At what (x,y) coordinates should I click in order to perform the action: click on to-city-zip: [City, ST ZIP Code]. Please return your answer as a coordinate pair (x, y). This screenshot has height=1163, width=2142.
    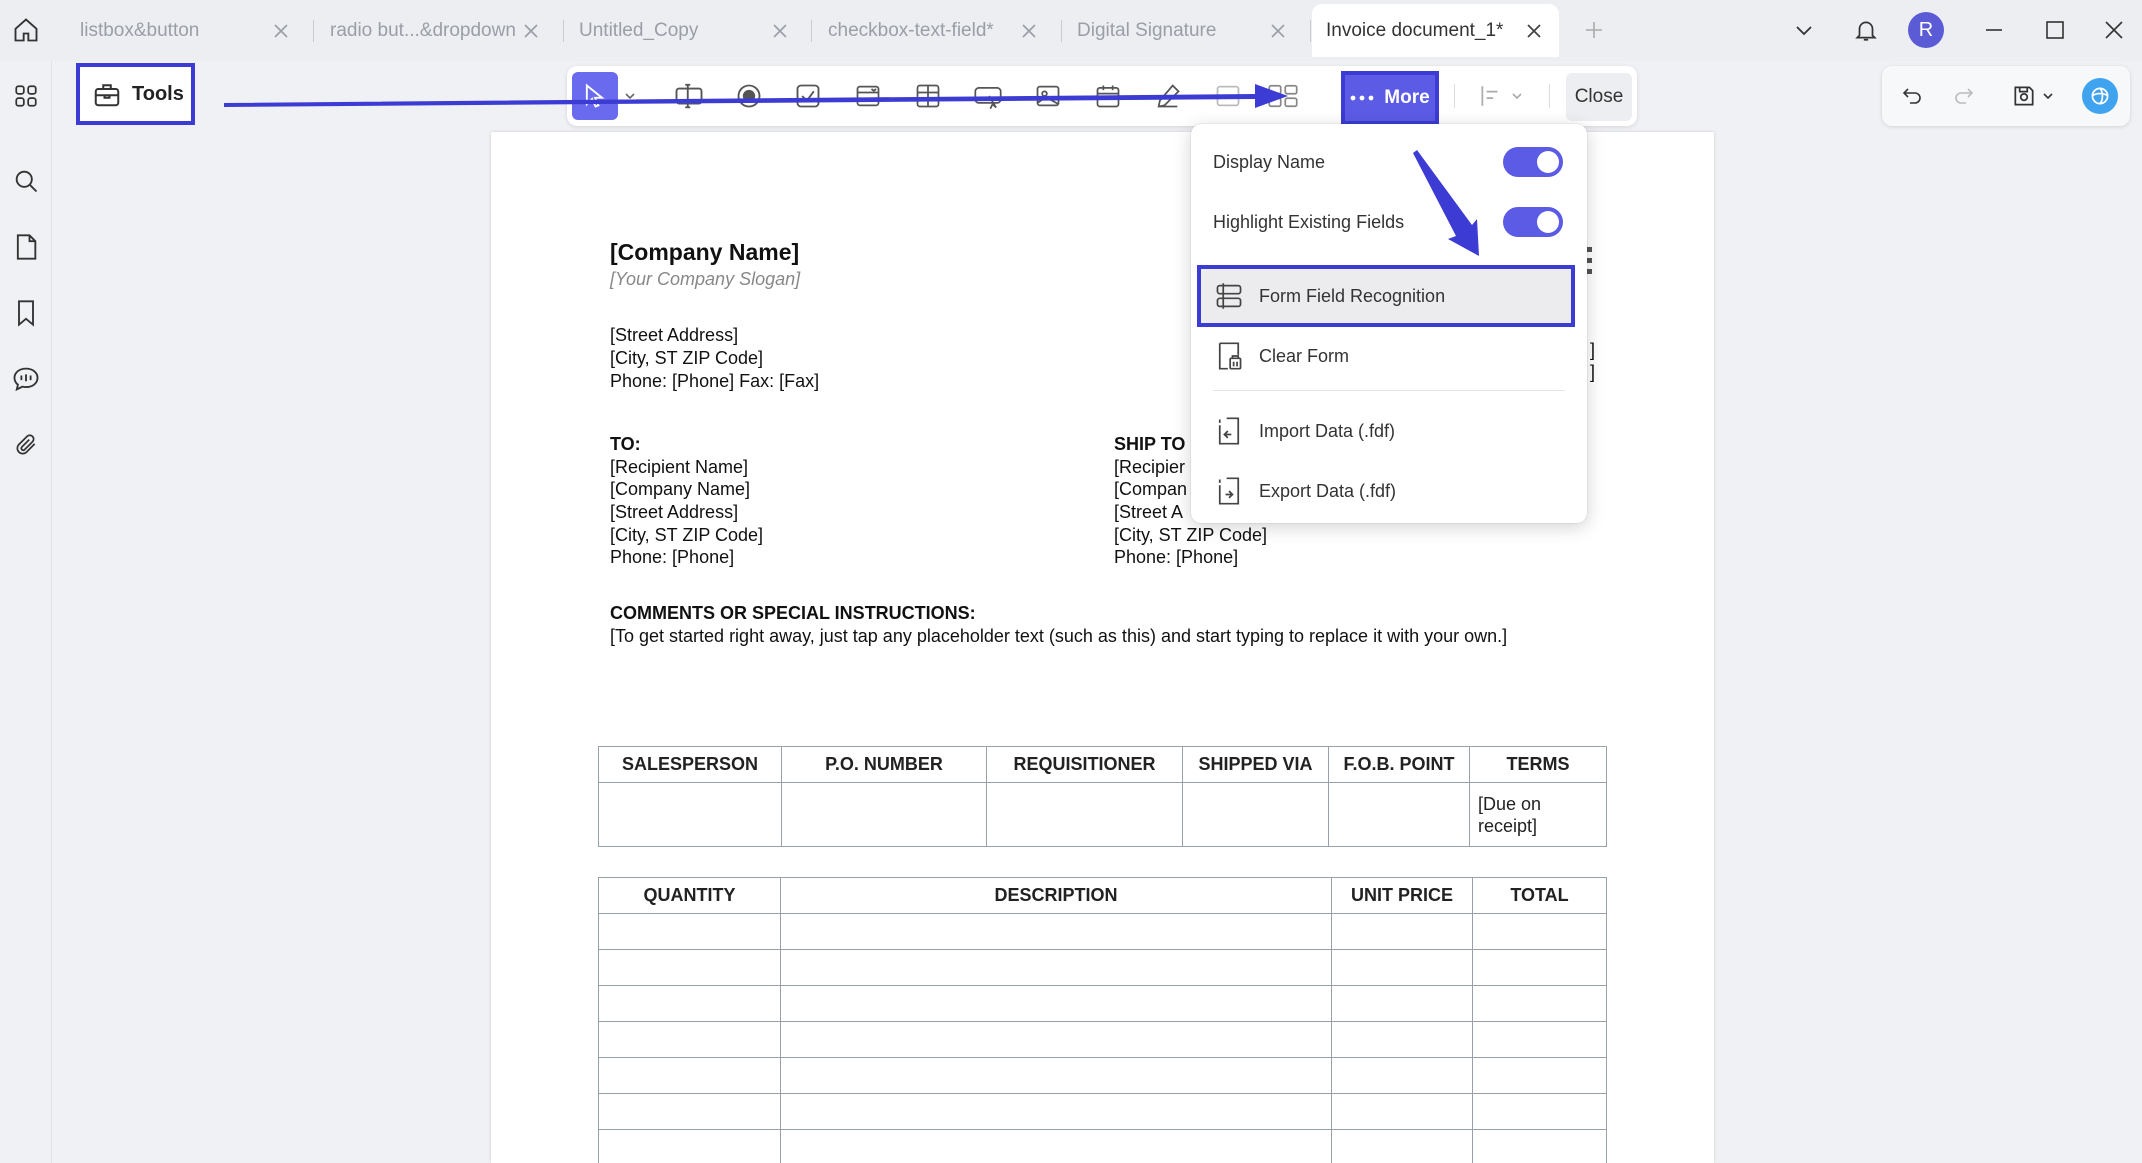
    Looking at the image, I should click on (686, 535).